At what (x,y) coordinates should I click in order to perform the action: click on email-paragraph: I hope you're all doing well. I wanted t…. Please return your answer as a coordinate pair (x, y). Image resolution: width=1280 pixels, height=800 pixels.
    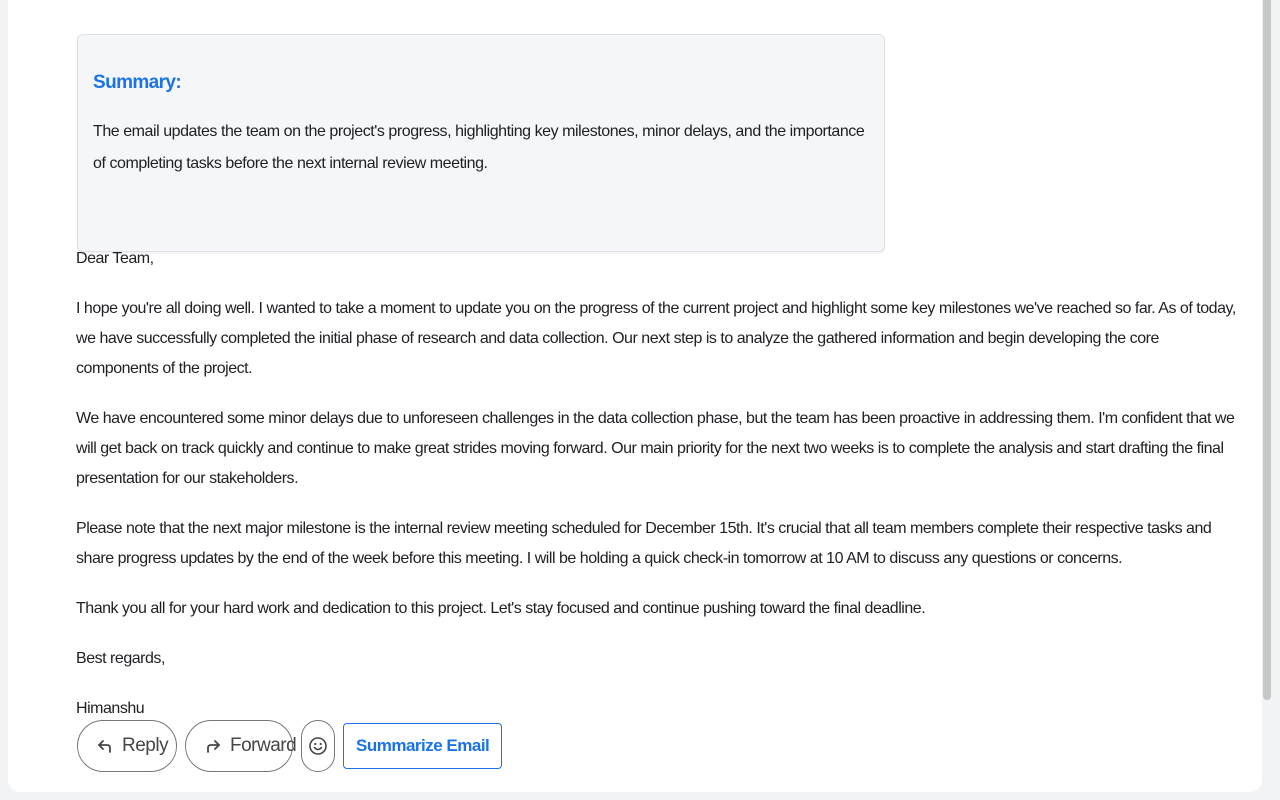
    Looking at the image, I should click on (656, 338).